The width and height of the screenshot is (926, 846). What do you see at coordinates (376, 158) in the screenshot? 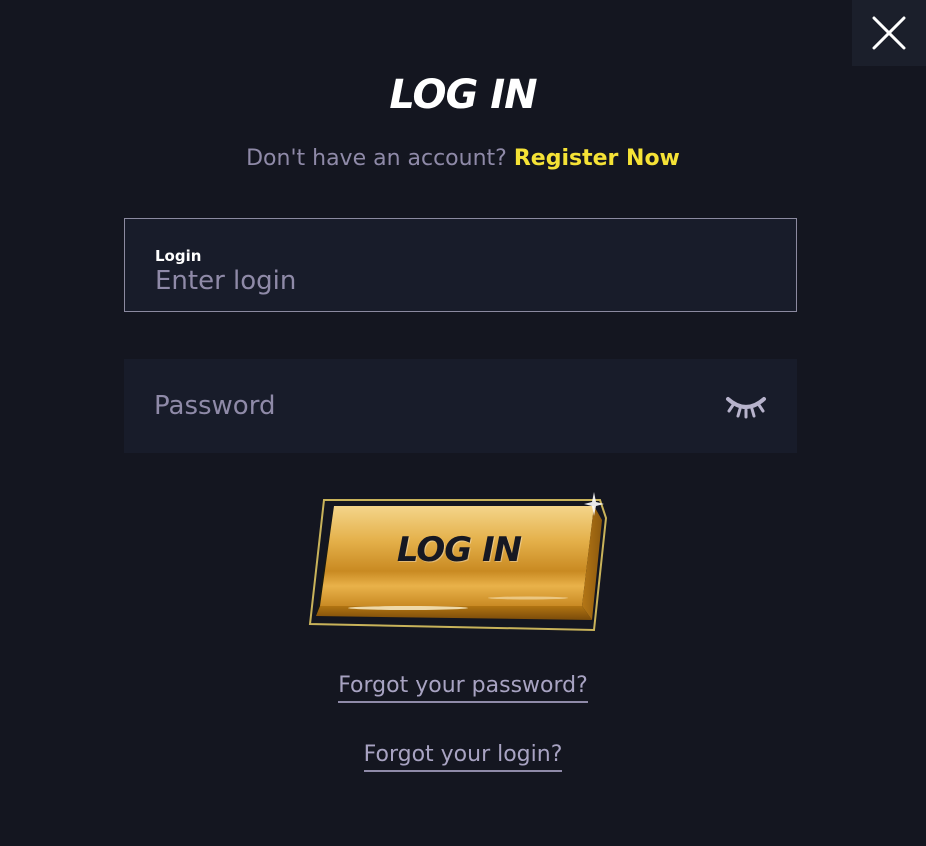
I see `register-prompt-text: Don't have an account?` at bounding box center [376, 158].